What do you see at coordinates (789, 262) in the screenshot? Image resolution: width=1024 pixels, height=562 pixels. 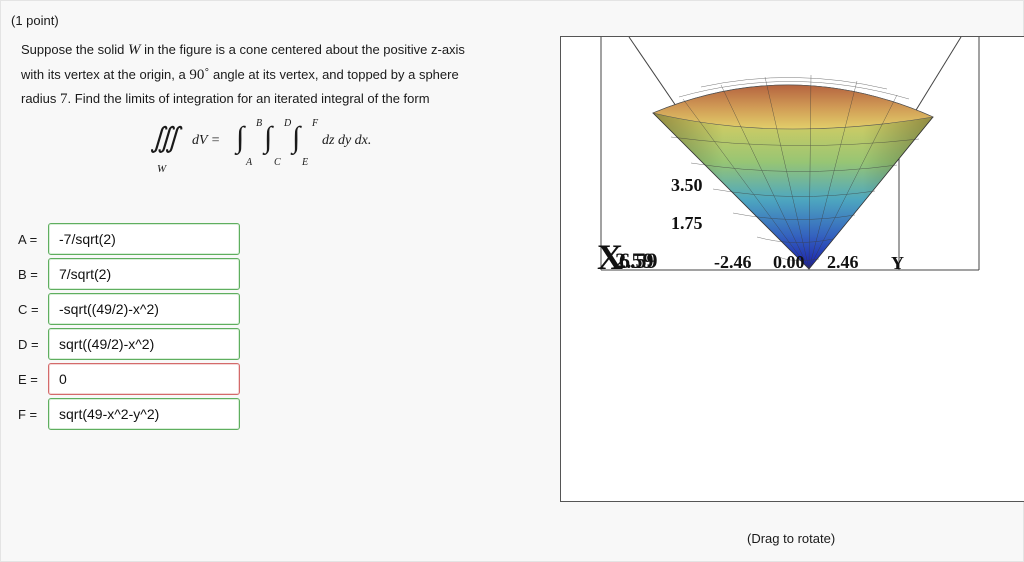 I see `origin-tick-label: 0.00` at bounding box center [789, 262].